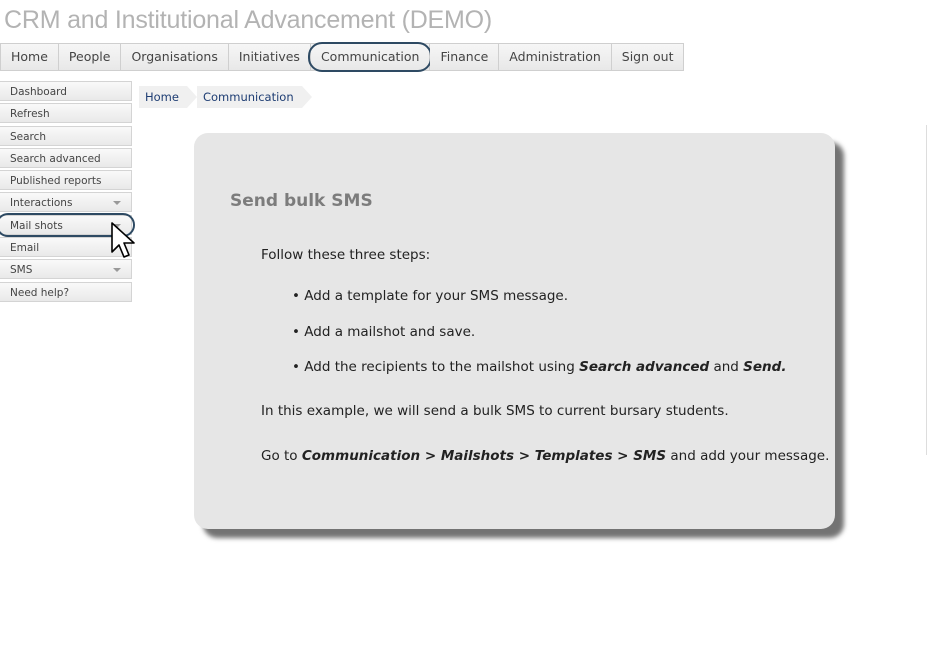  I want to click on sidebar-item-search-advanced: Search advanced, so click(66, 157).